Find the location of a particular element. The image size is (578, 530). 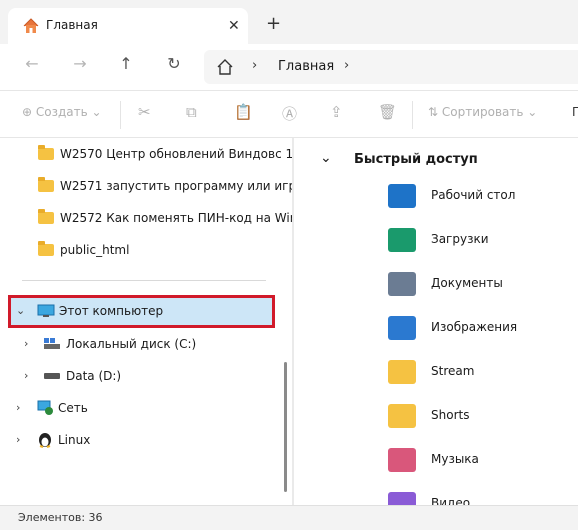

cut-icon: ✂ is located at coordinates (144, 112).